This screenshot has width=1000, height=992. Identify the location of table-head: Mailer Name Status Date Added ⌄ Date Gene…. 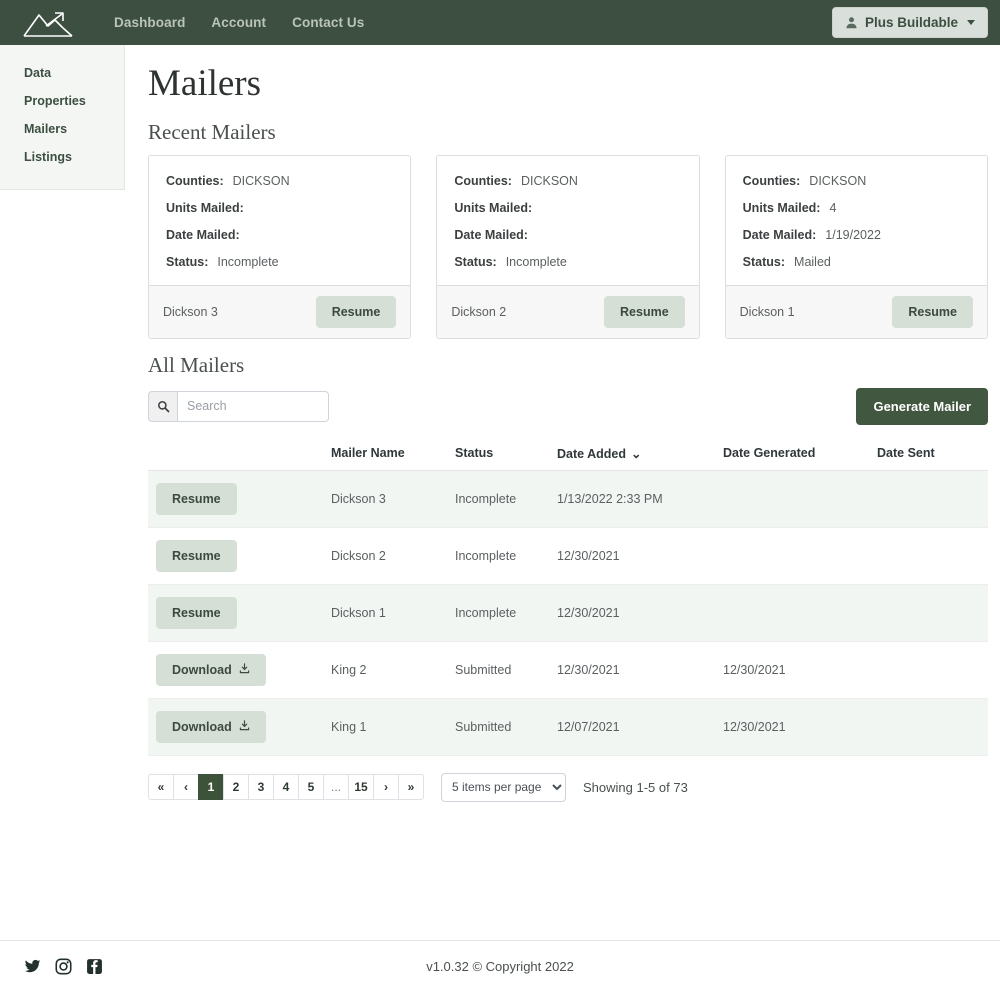
(568, 455).